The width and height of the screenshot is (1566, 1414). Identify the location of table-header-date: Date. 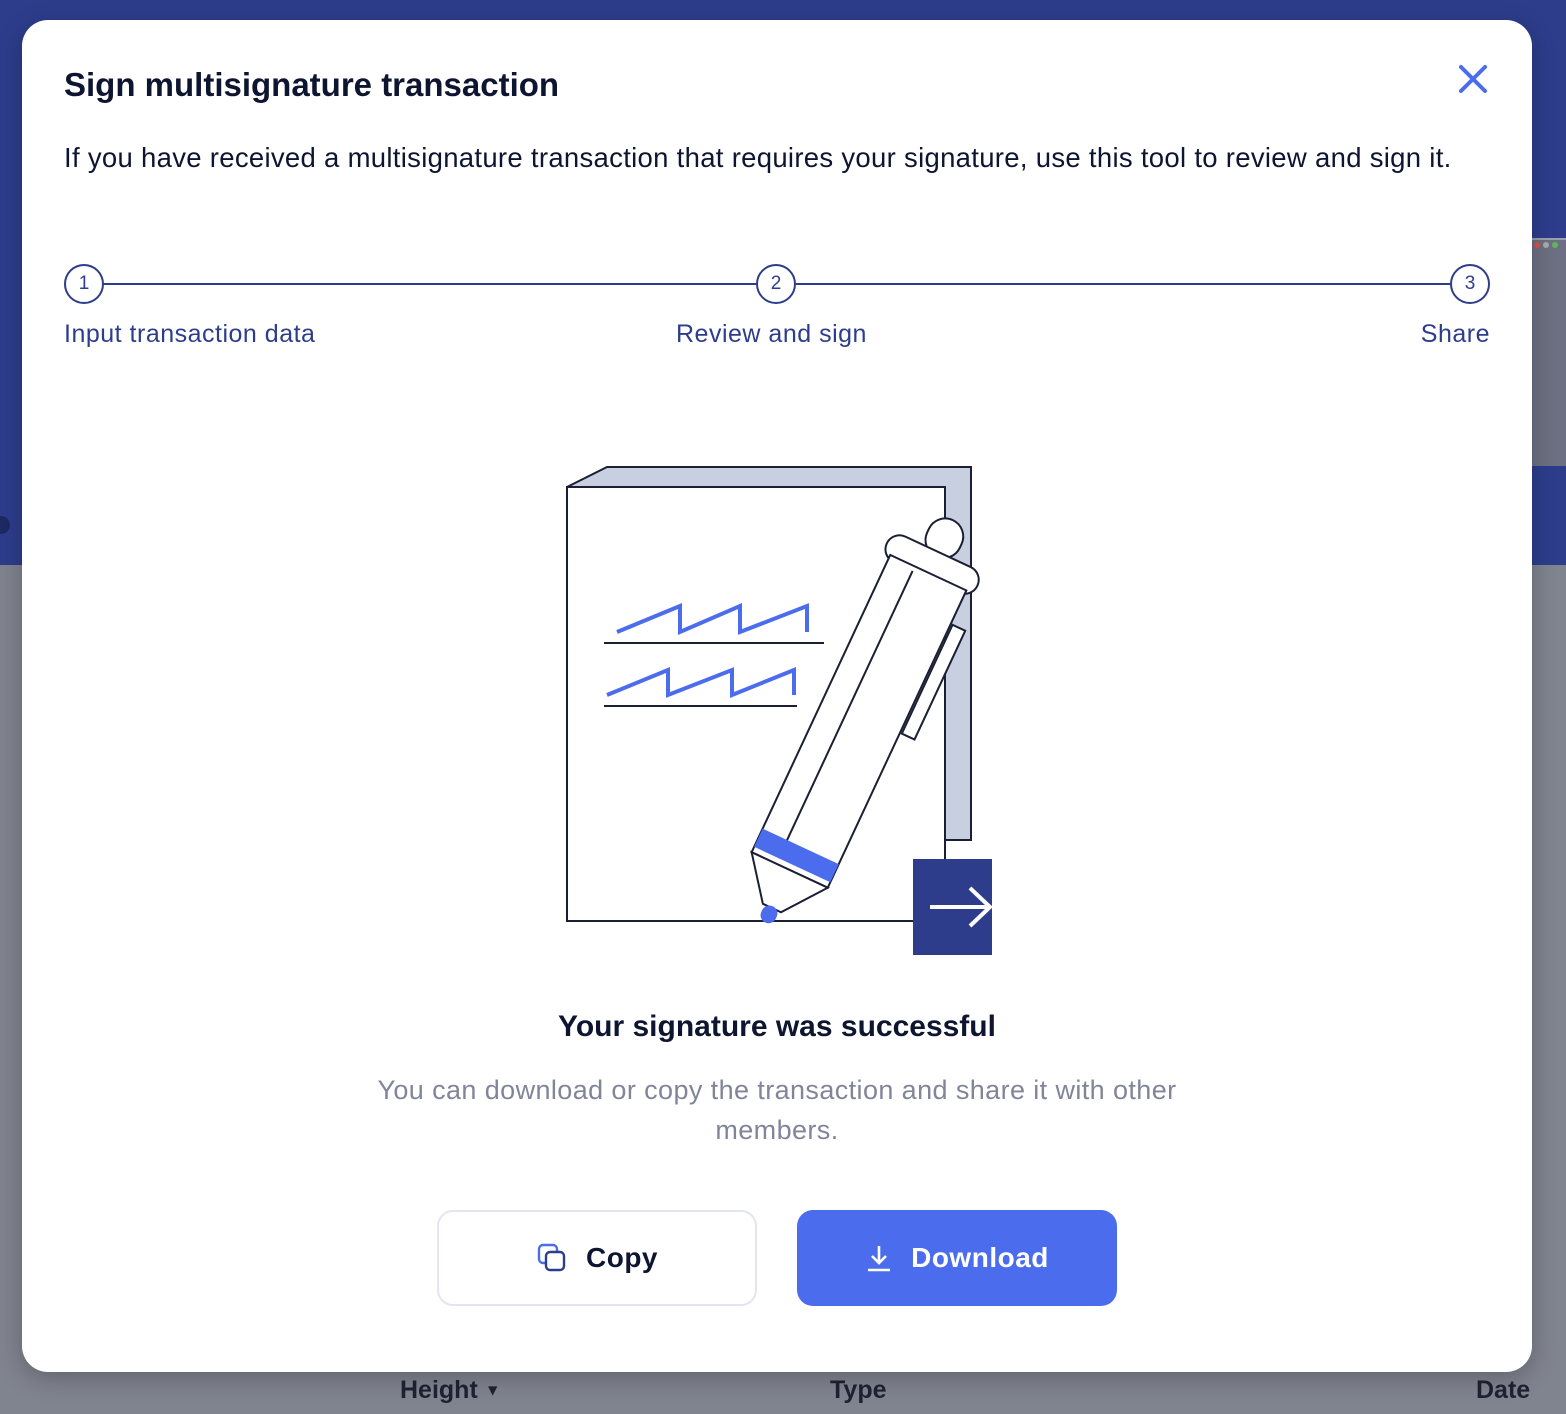
(1503, 1390).